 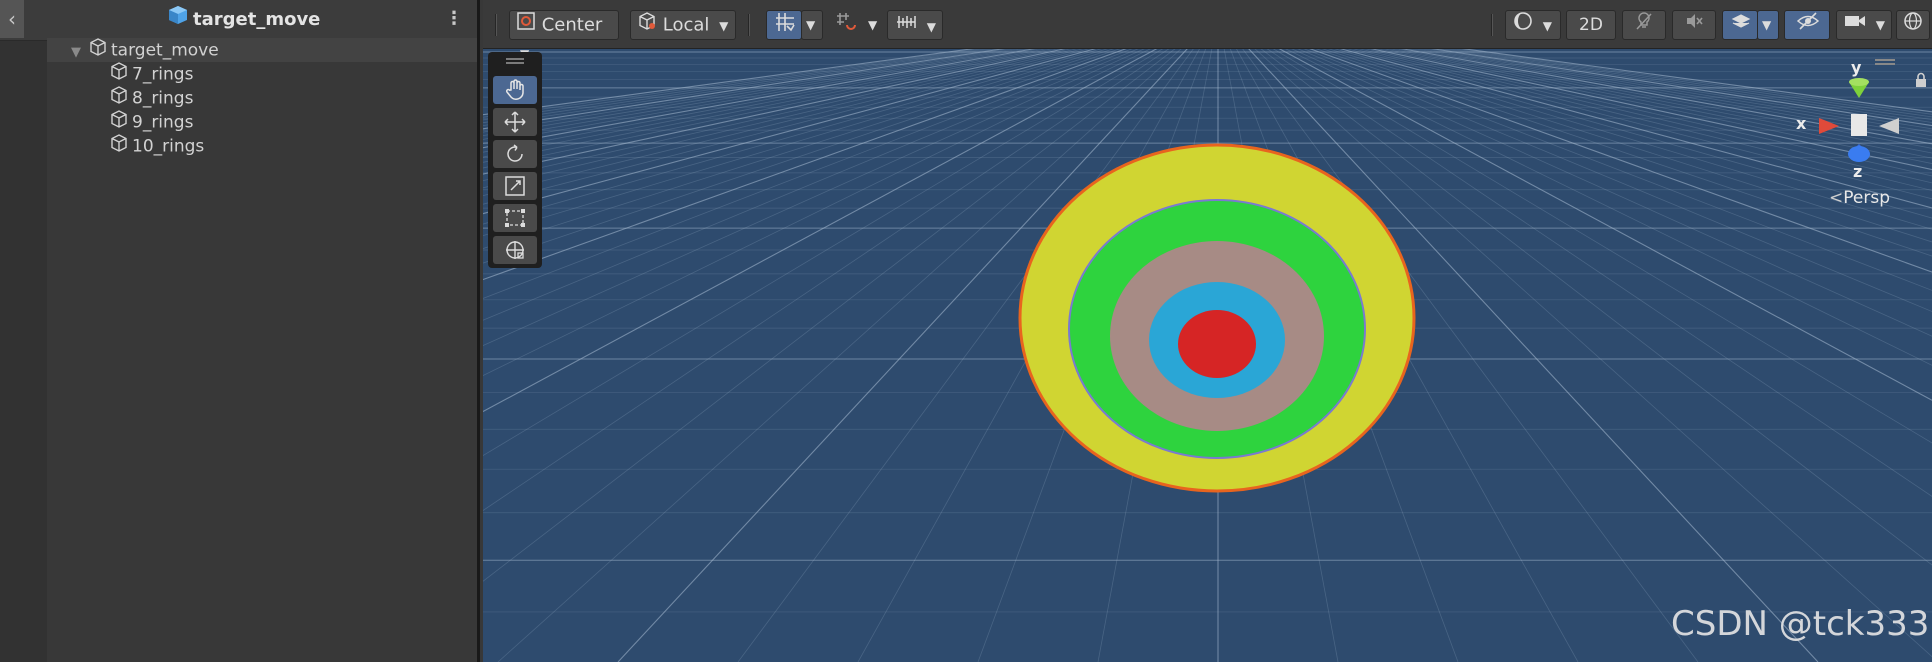 I want to click on layers-effects-icon, so click(x=1741, y=25).